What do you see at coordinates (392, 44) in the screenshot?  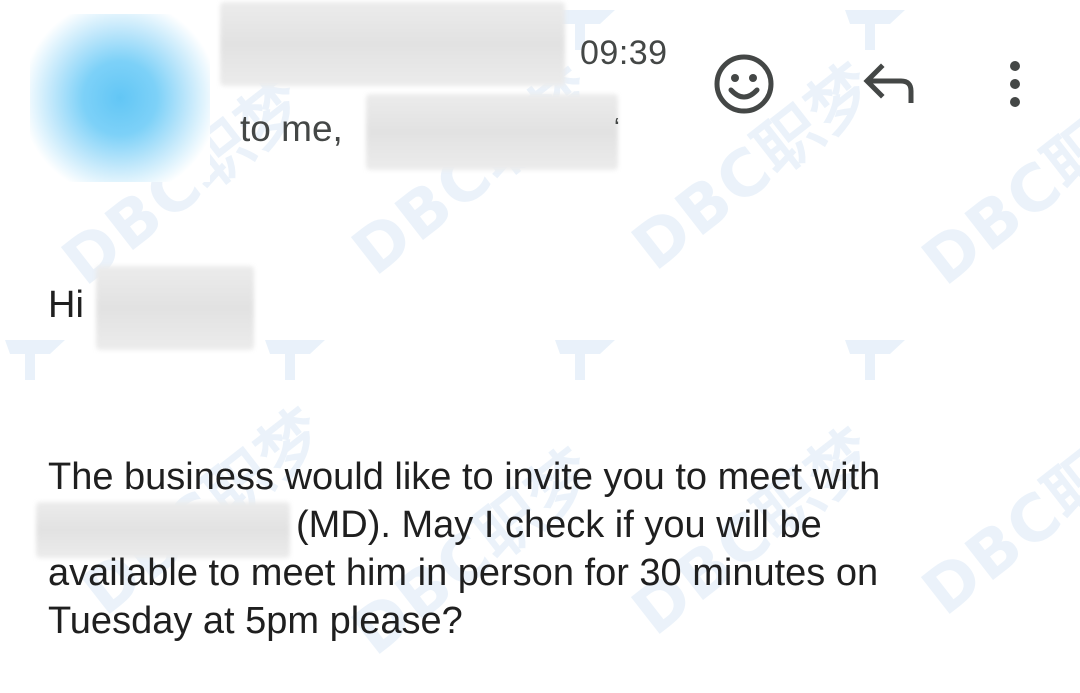 I see `sender-name-redacted` at bounding box center [392, 44].